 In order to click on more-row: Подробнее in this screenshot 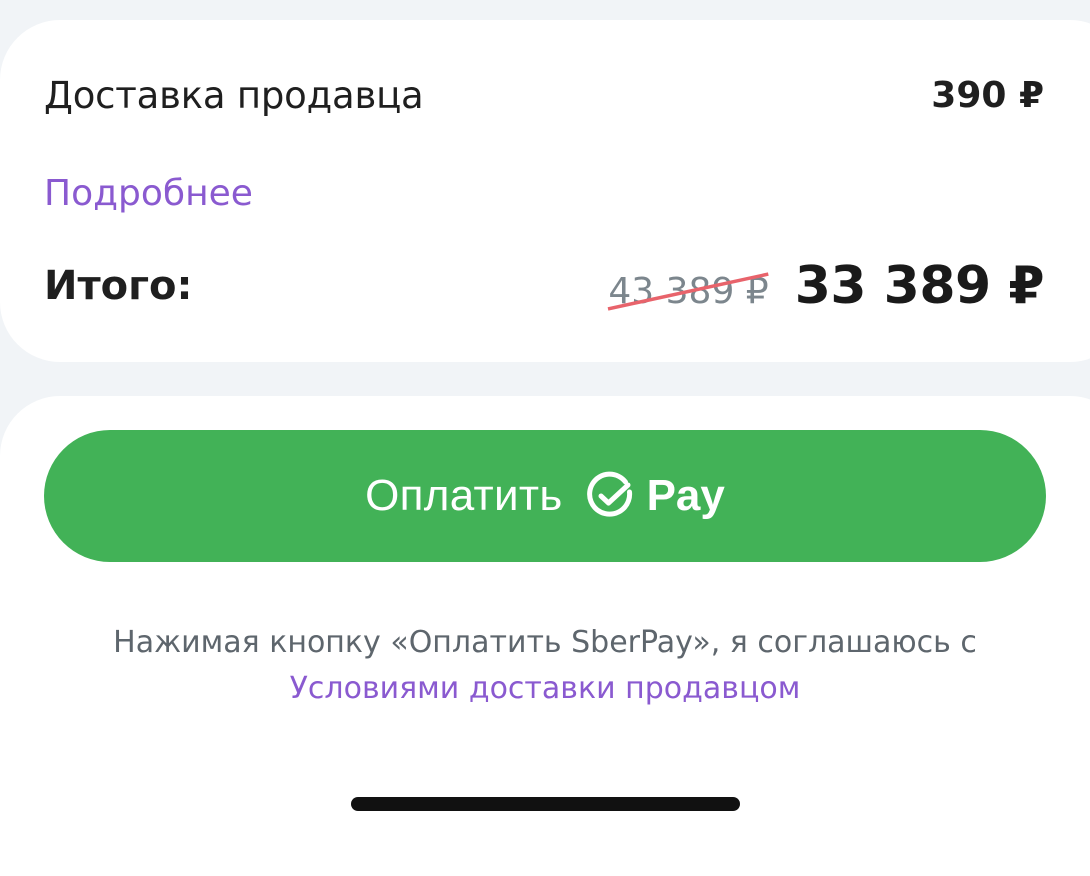, I will do `click(544, 193)`.